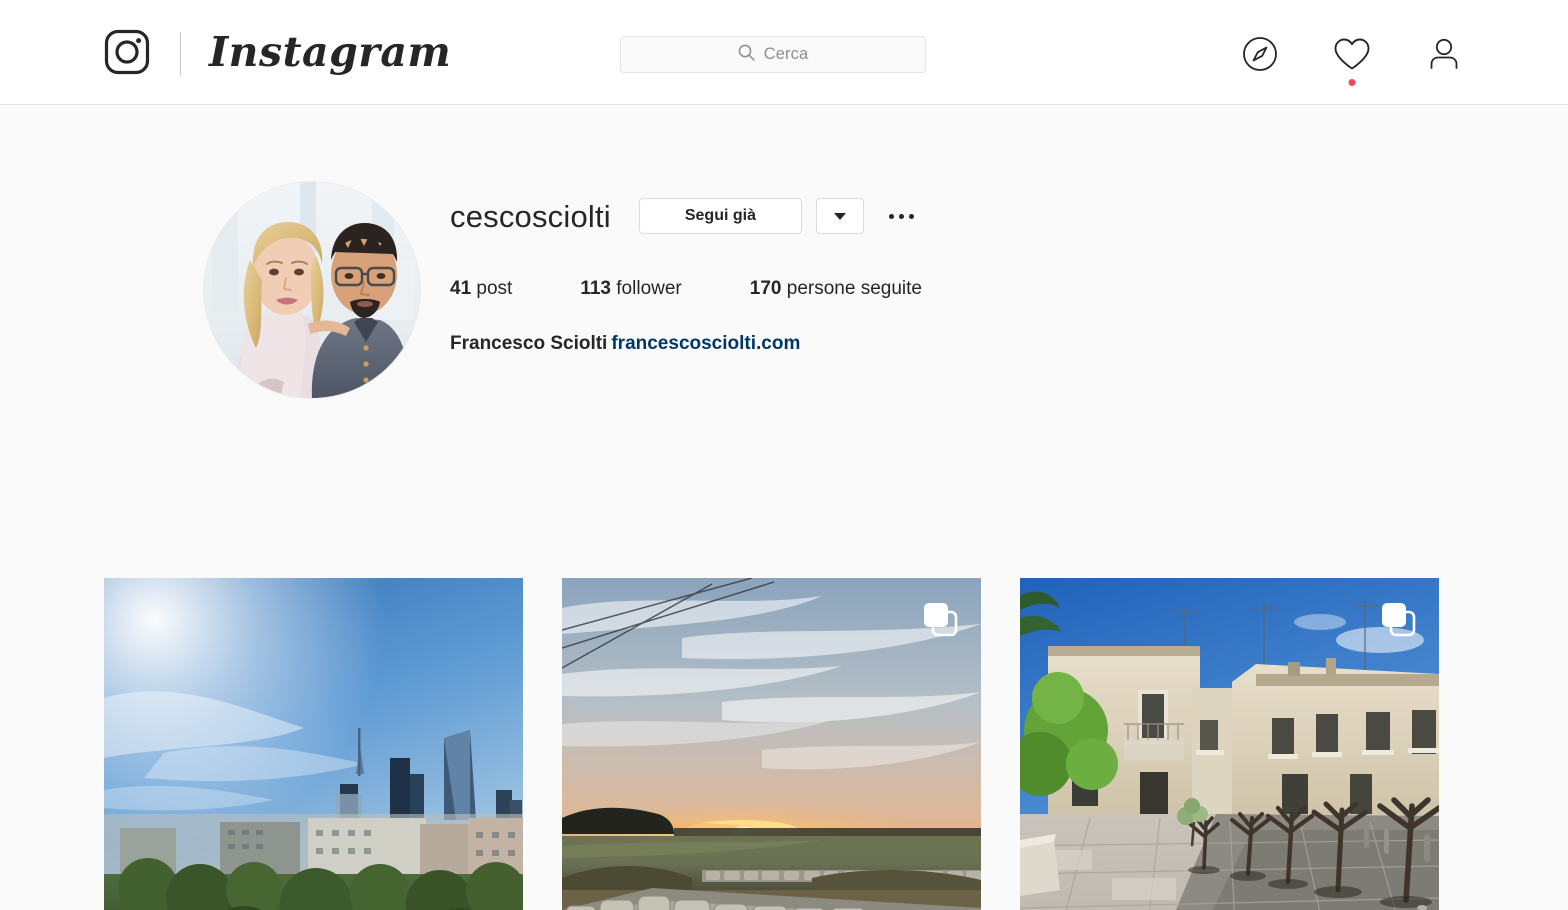 This screenshot has height=910, width=1568. I want to click on person-icon, so click(1444, 56).